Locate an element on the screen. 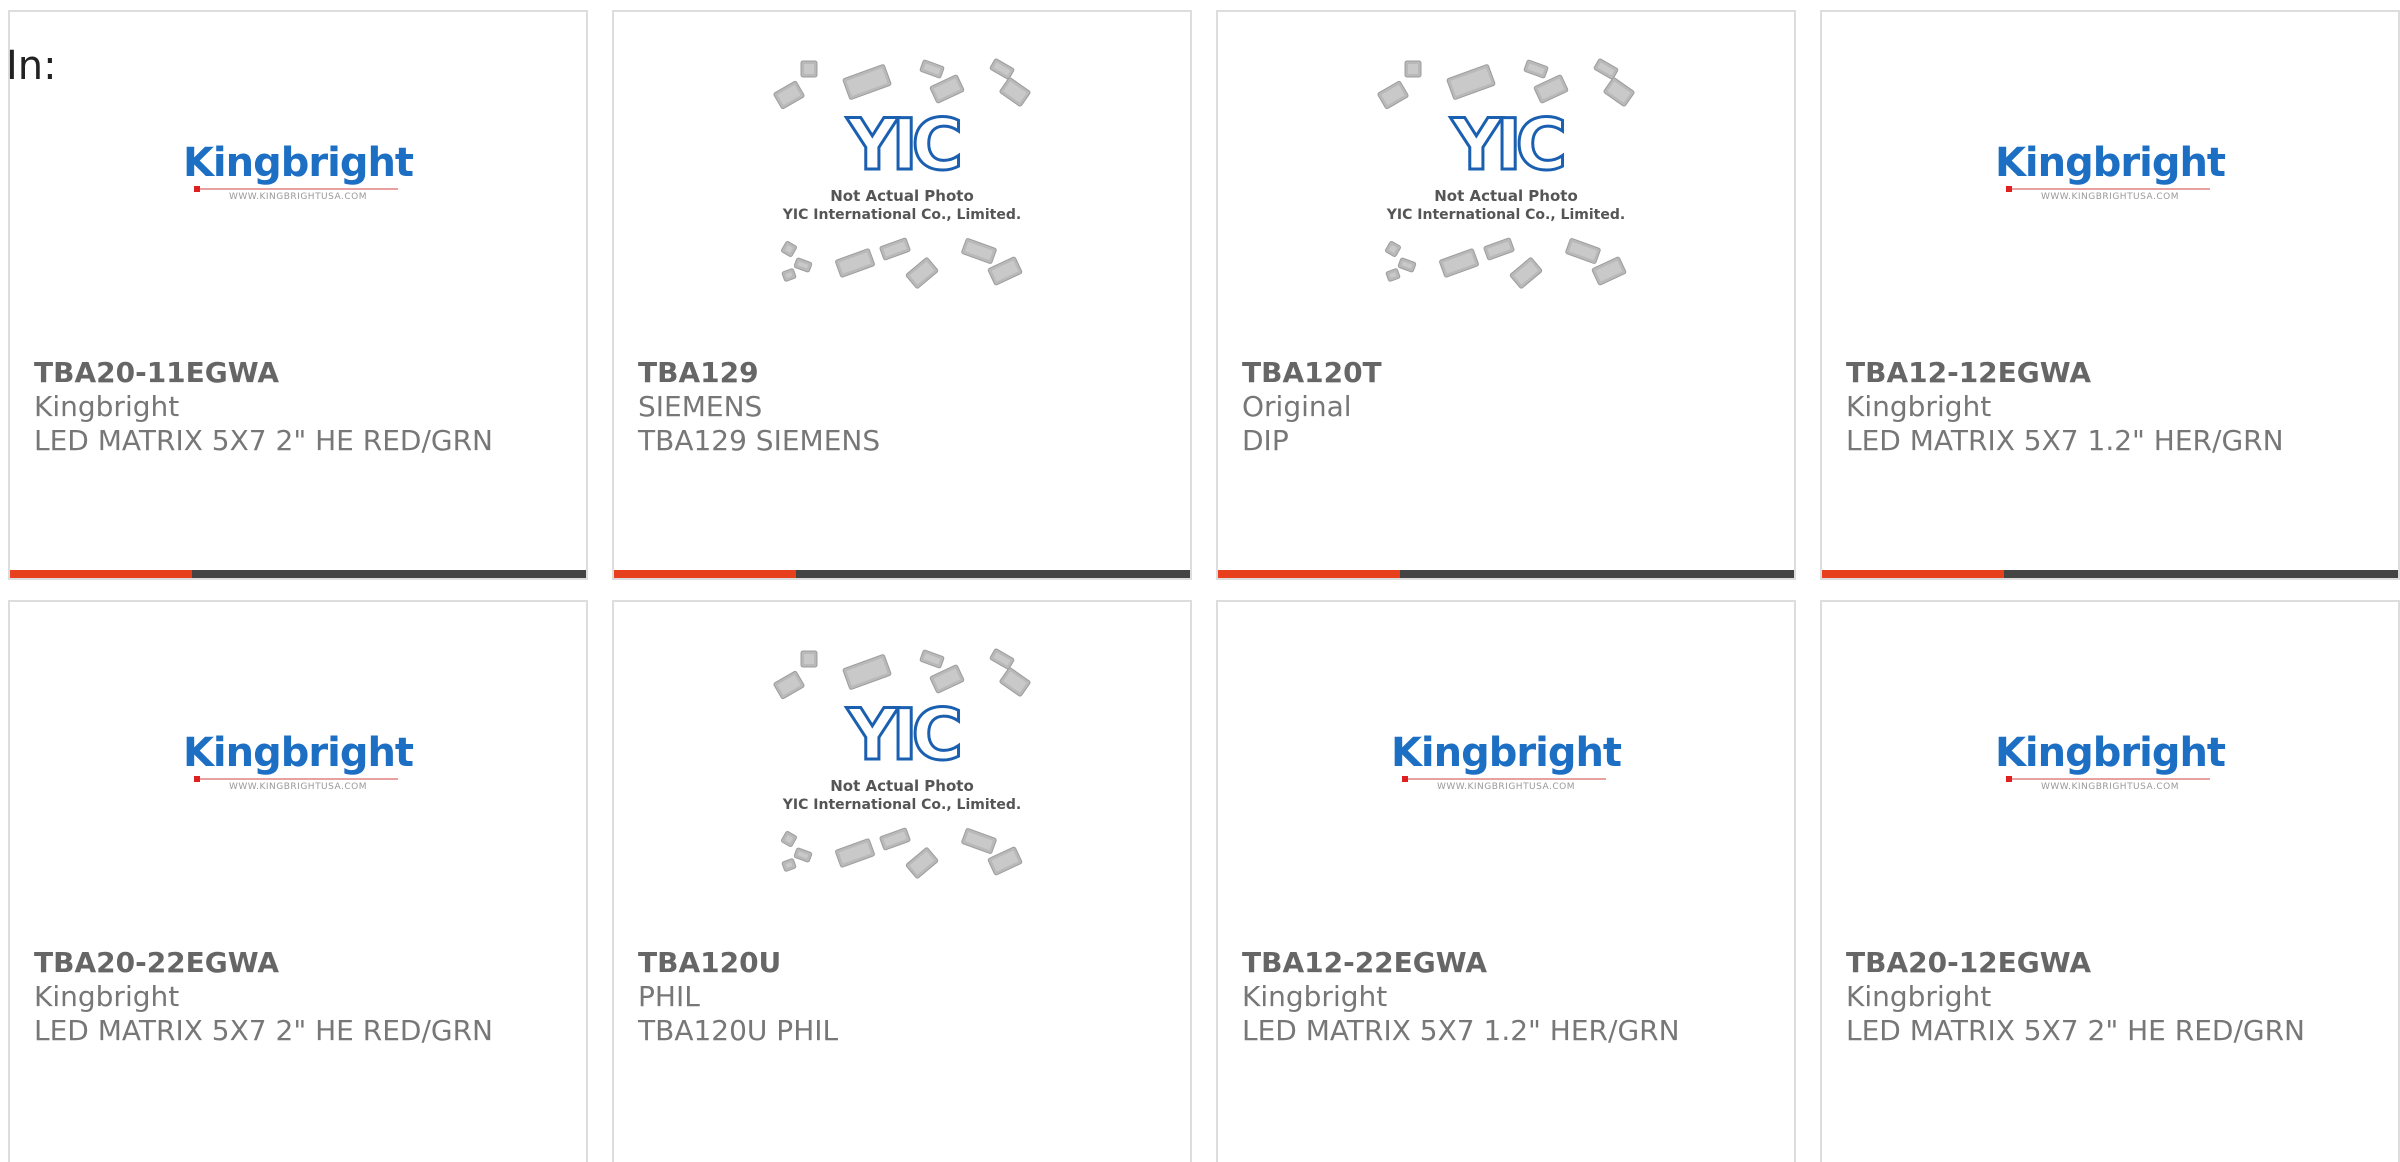 The image size is (2400, 1162). description: TBA129 SIEMENS is located at coordinates (759, 440).